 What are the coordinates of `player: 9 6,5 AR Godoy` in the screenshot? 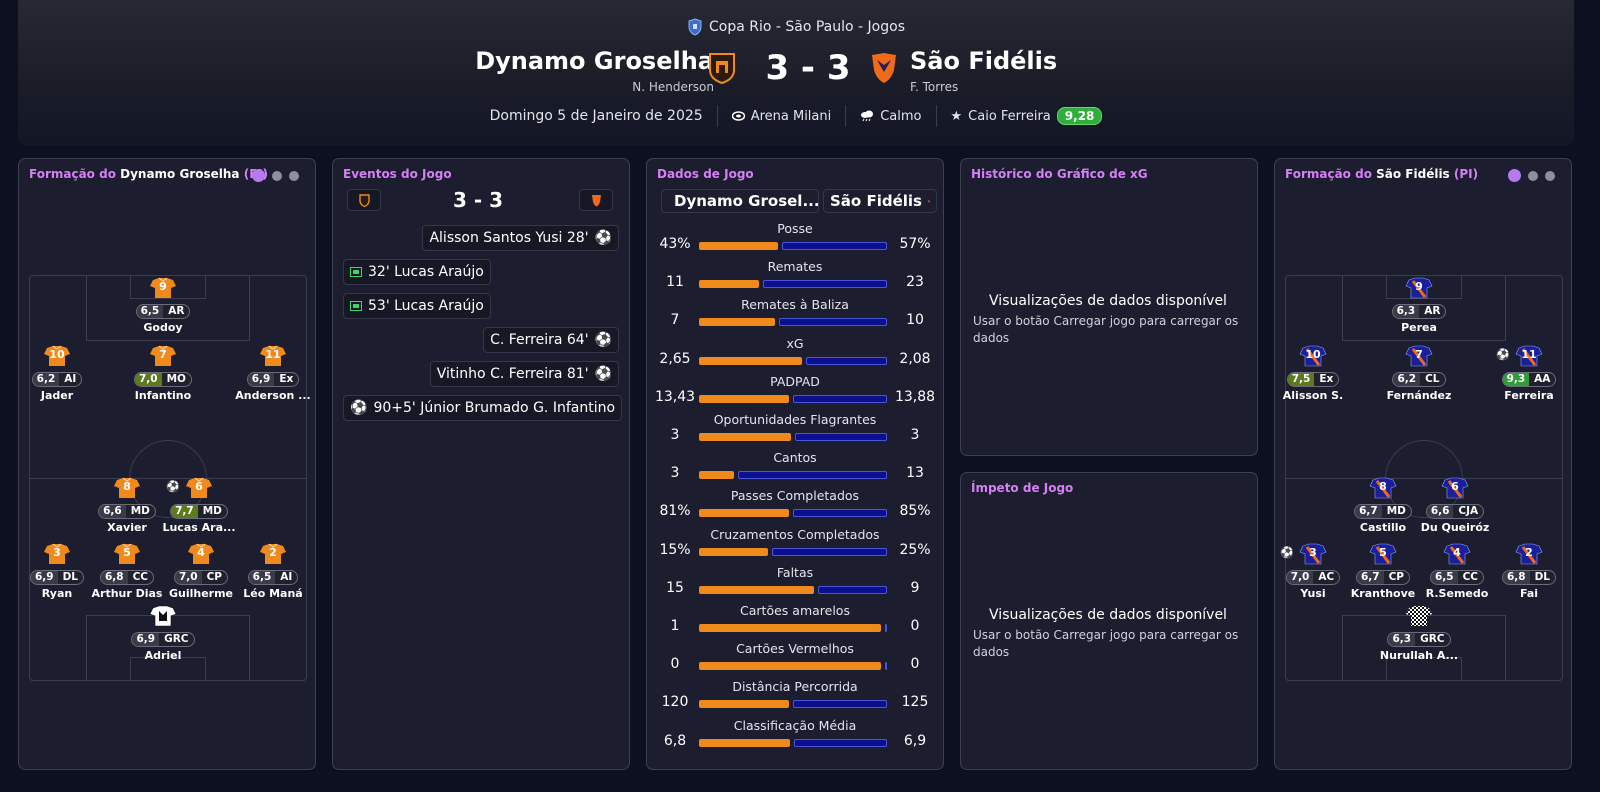 It's located at (163, 305).